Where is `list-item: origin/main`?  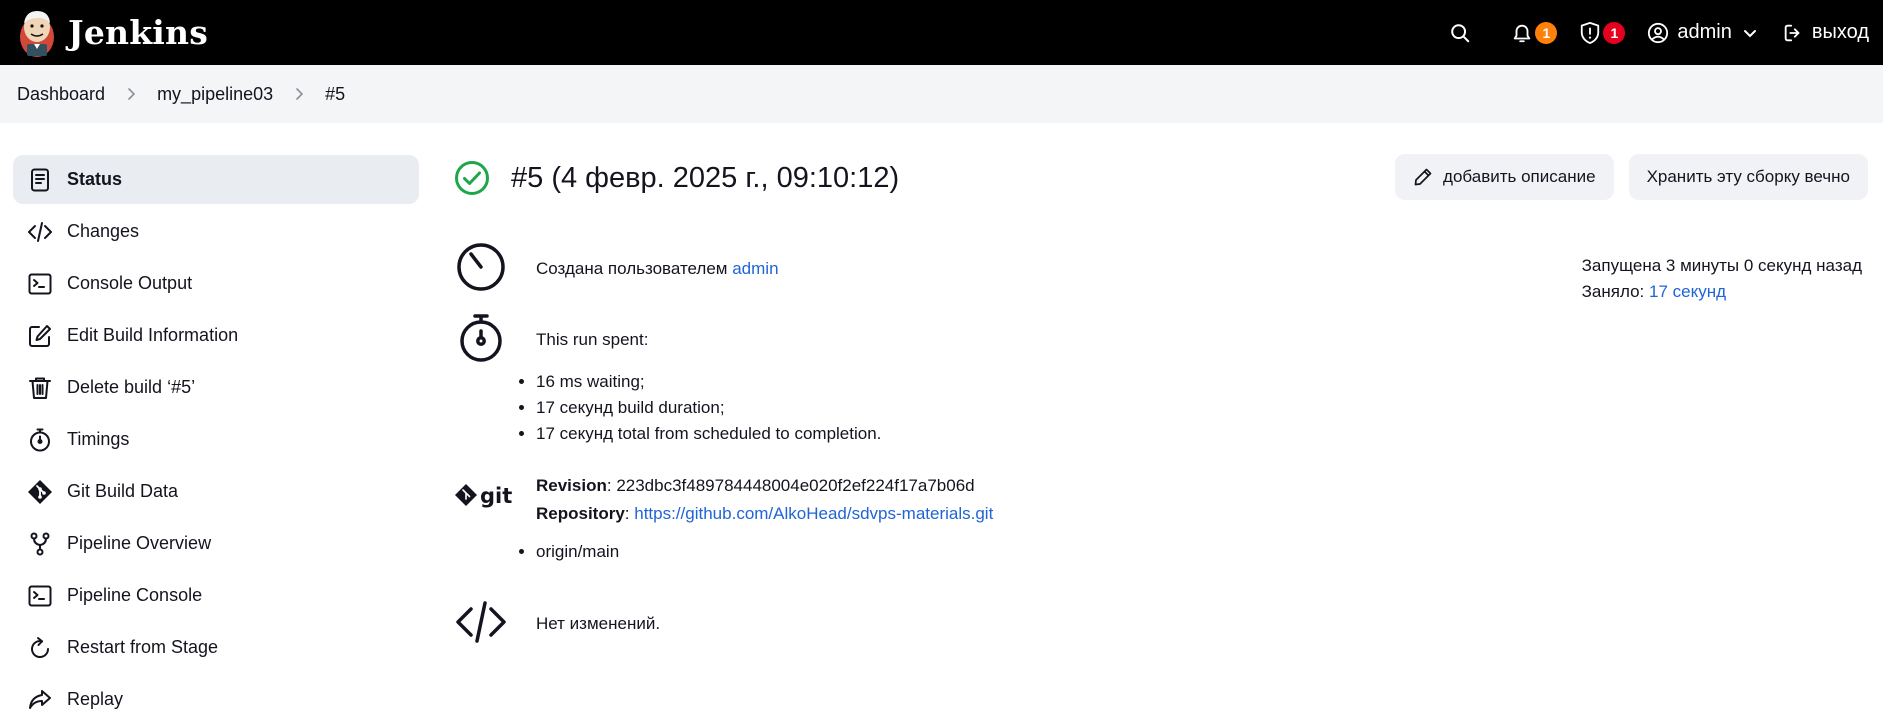
list-item: origin/main is located at coordinates (764, 552).